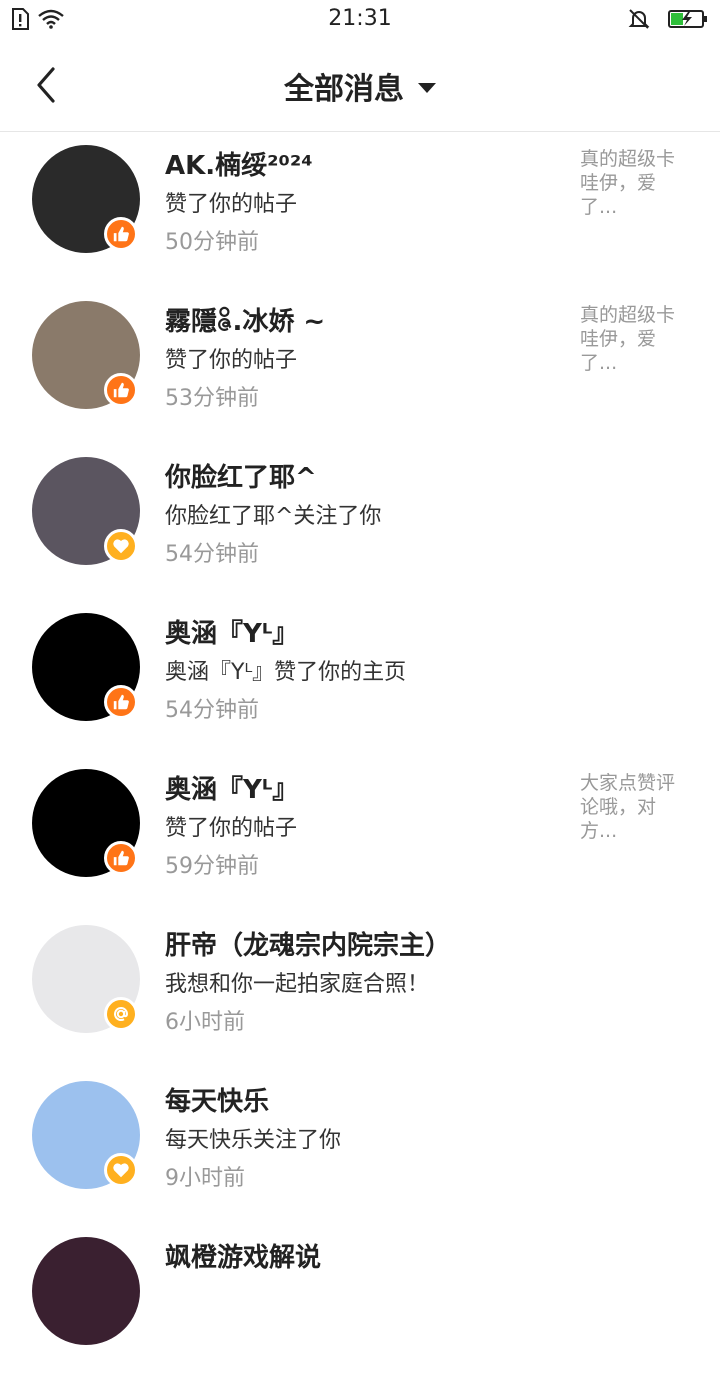 The image size is (720, 1381). I want to click on message-time: 9小时前, so click(205, 1178).